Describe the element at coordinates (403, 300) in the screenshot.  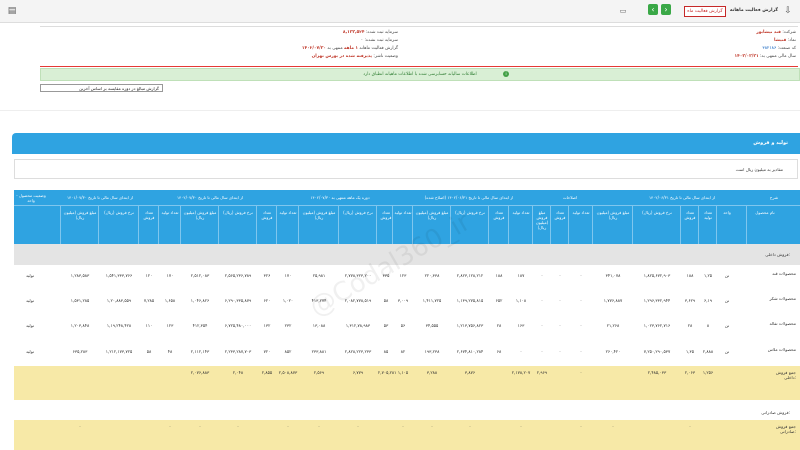
I see `table-cell: ۳,۰۰۹` at that location.